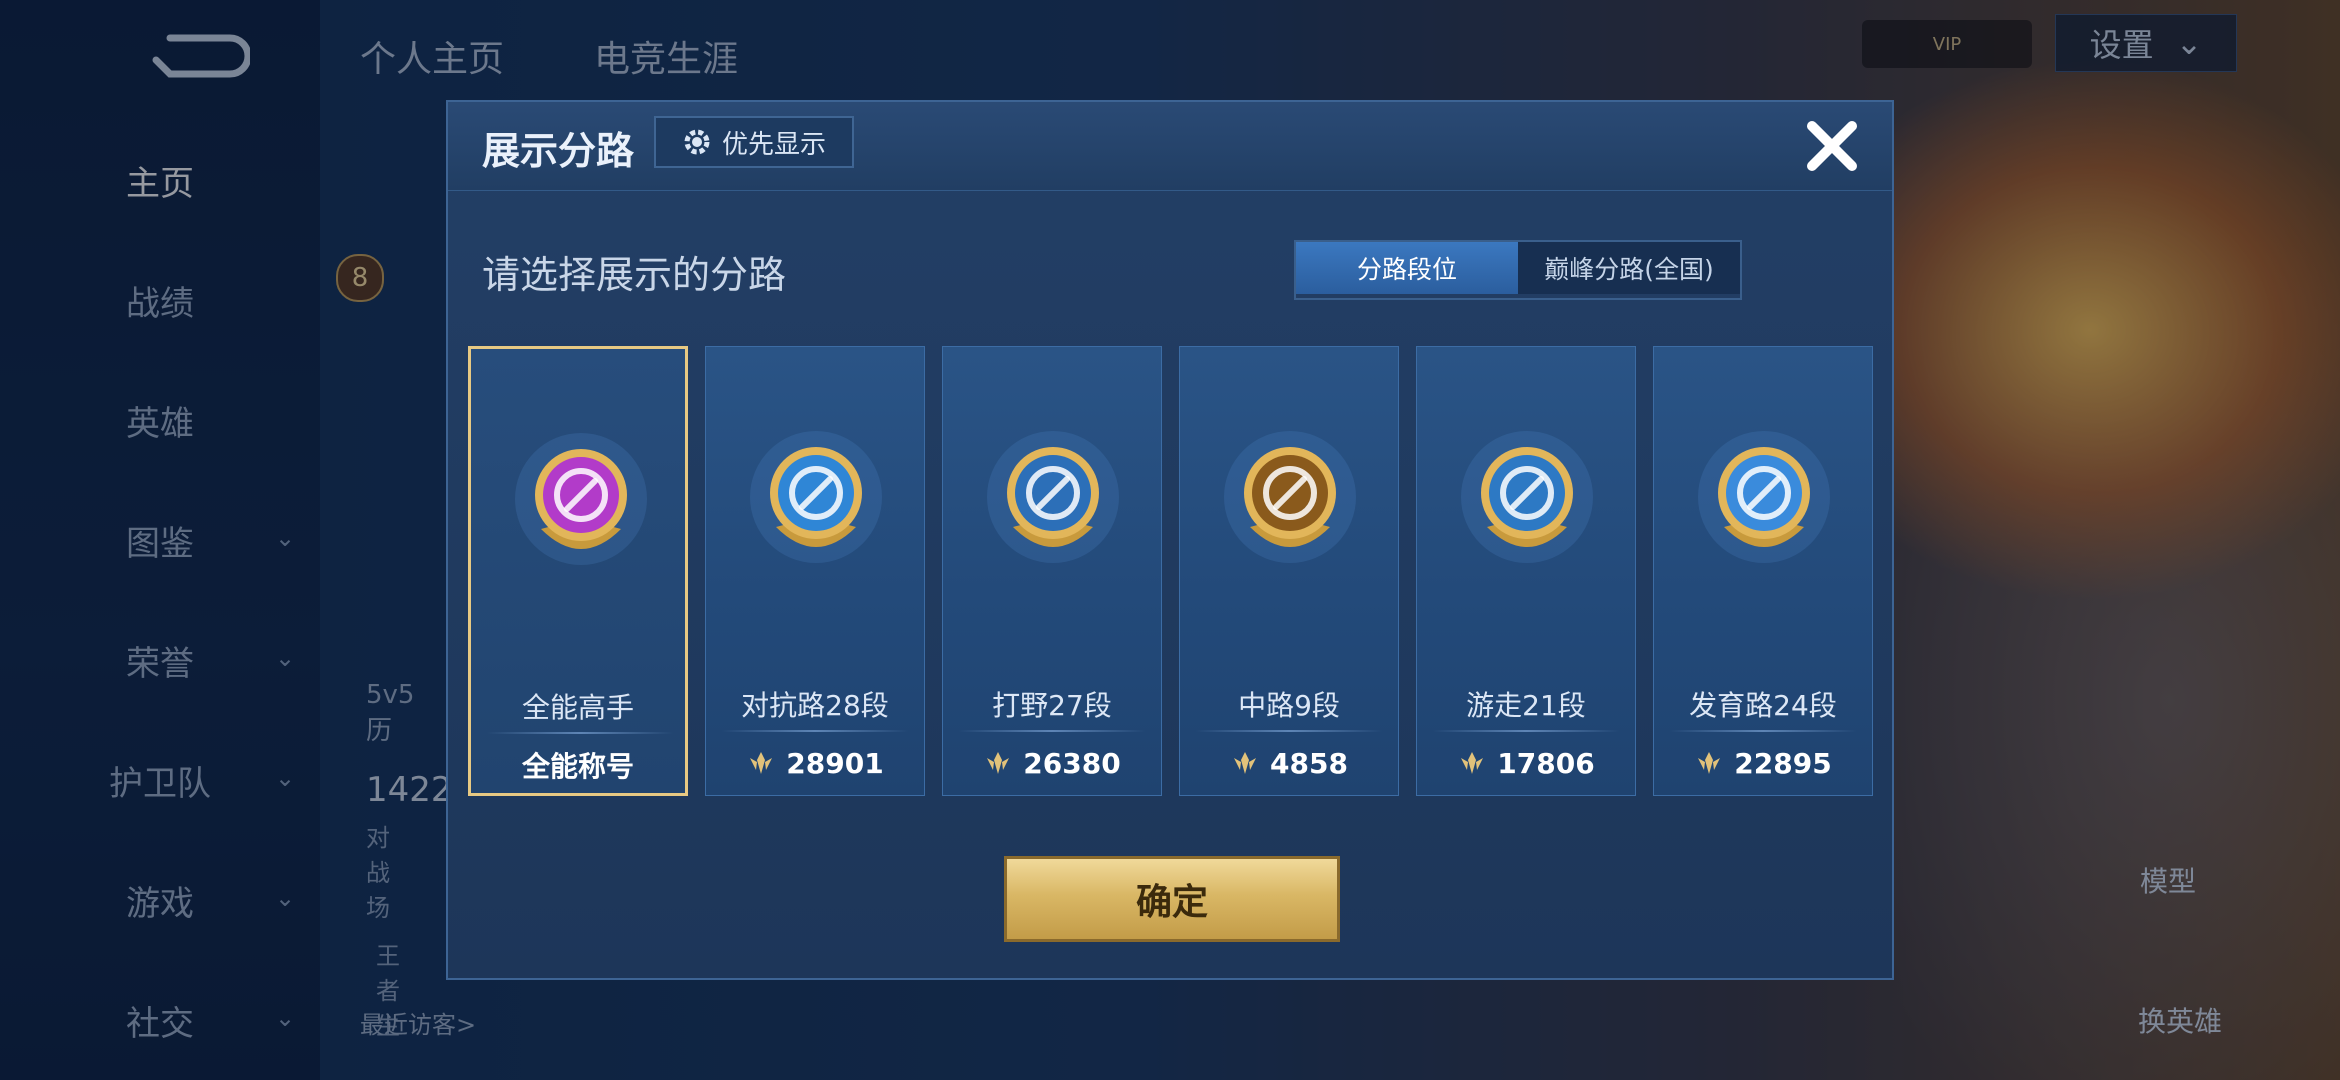 This screenshot has width=2340, height=1080. I want to click on route-tab-switch: 分路段位 巅峰分路(全国), so click(1518, 270).